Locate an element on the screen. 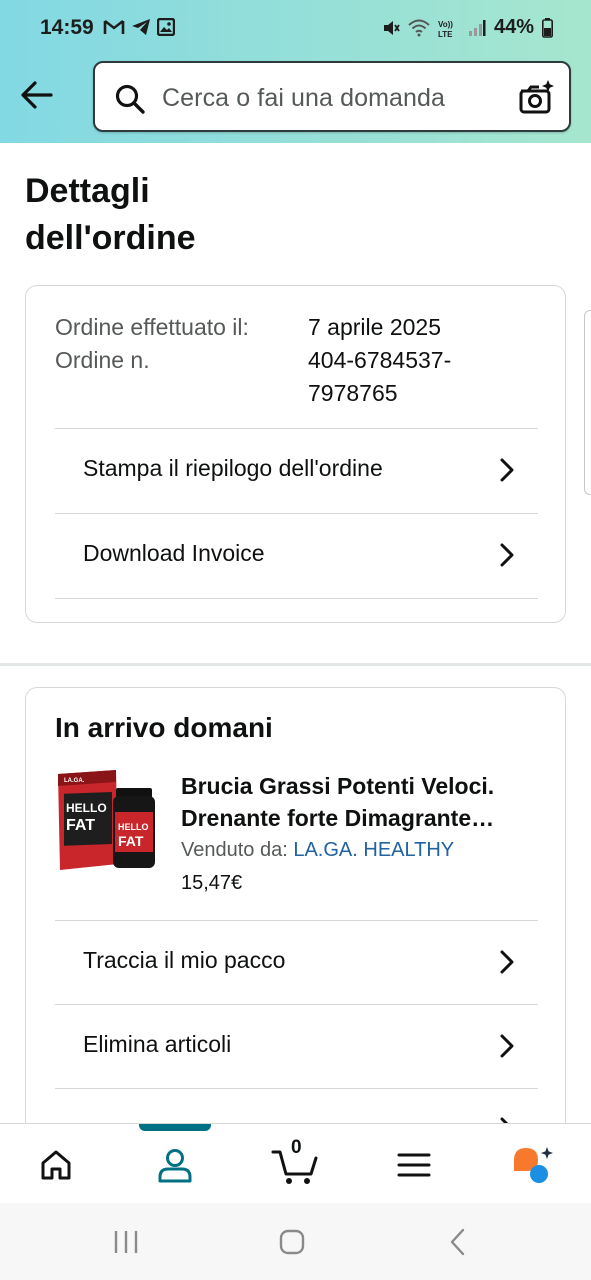  product-image-line1: HELLO is located at coordinates (86, 808).